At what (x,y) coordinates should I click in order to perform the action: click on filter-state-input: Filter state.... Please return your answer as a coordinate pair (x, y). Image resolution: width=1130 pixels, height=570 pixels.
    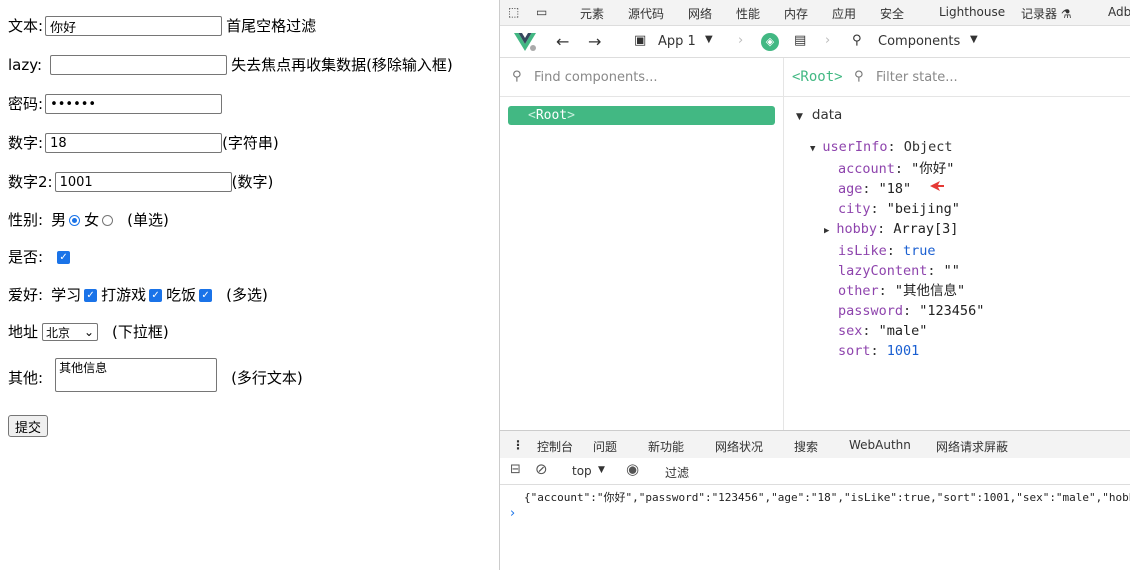
    Looking at the image, I should click on (917, 77).